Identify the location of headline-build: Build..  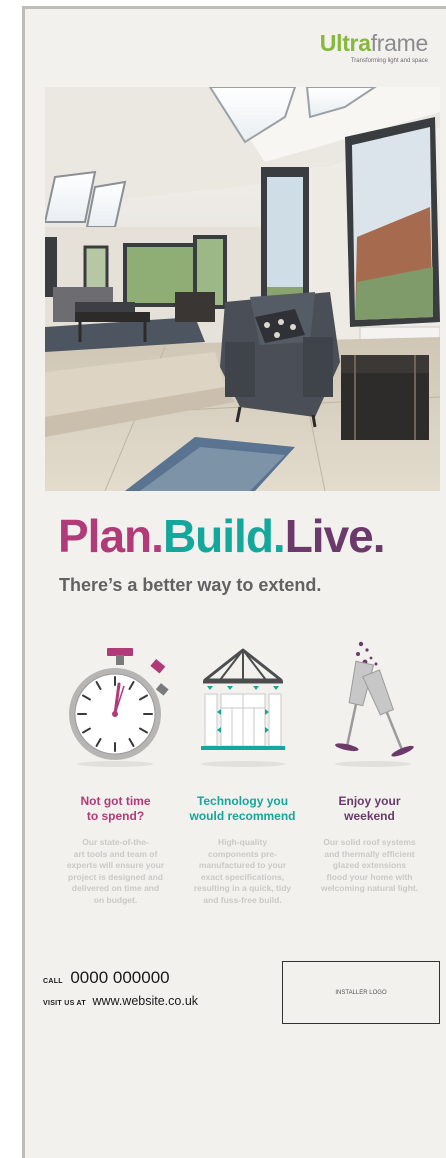
(224, 536).